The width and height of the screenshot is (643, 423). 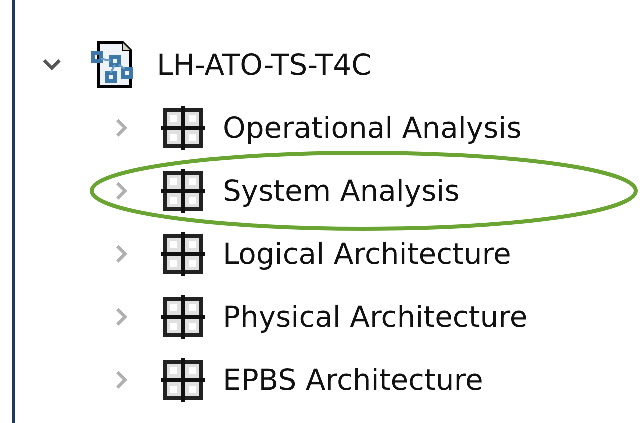 I want to click on tree-item-label: Physical Architecture, so click(x=375, y=317).